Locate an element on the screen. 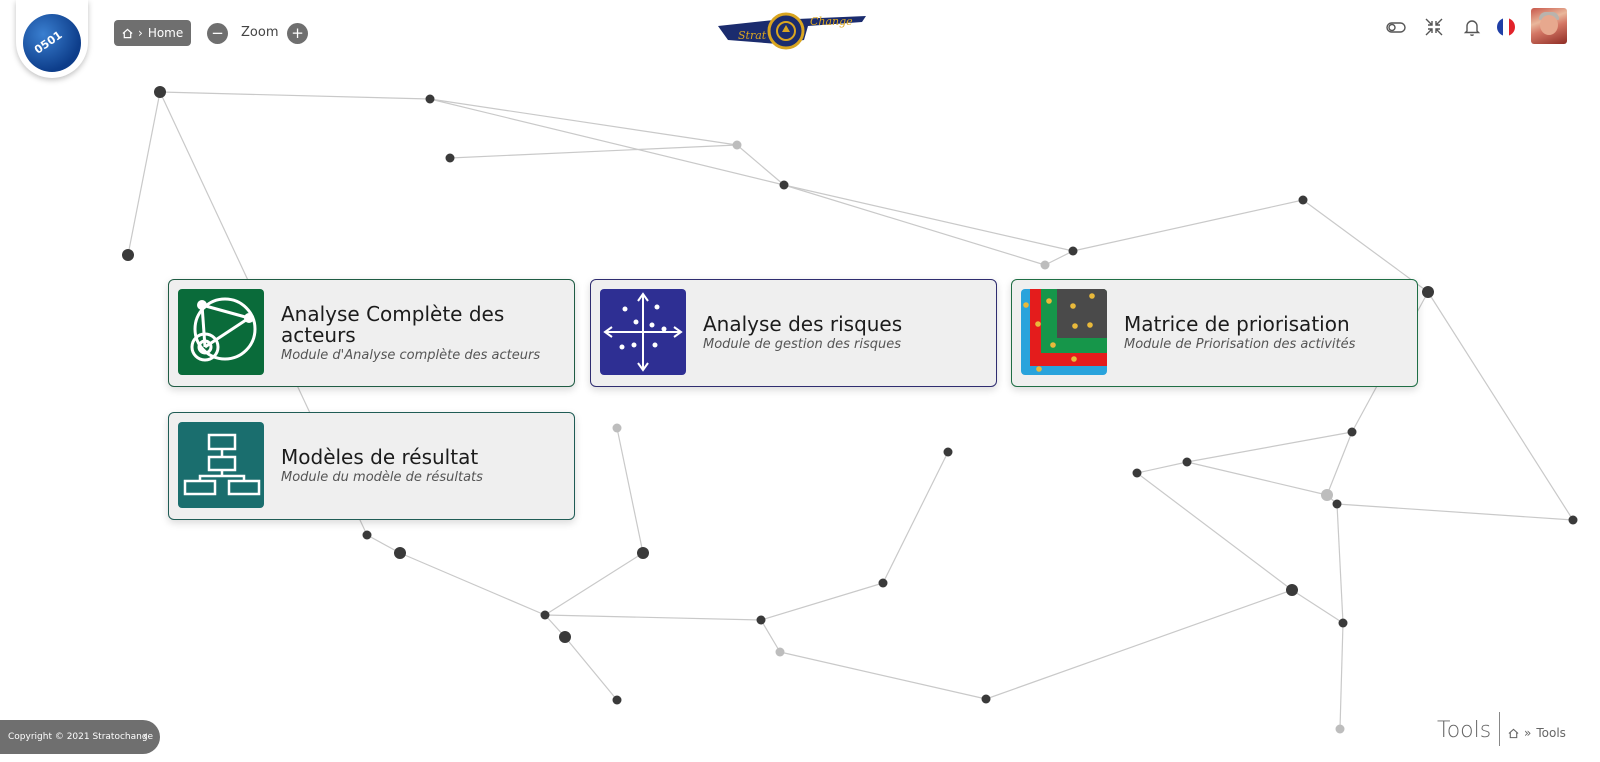 The height and width of the screenshot is (762, 1600). app-logo: 0501 is located at coordinates (52, 39).